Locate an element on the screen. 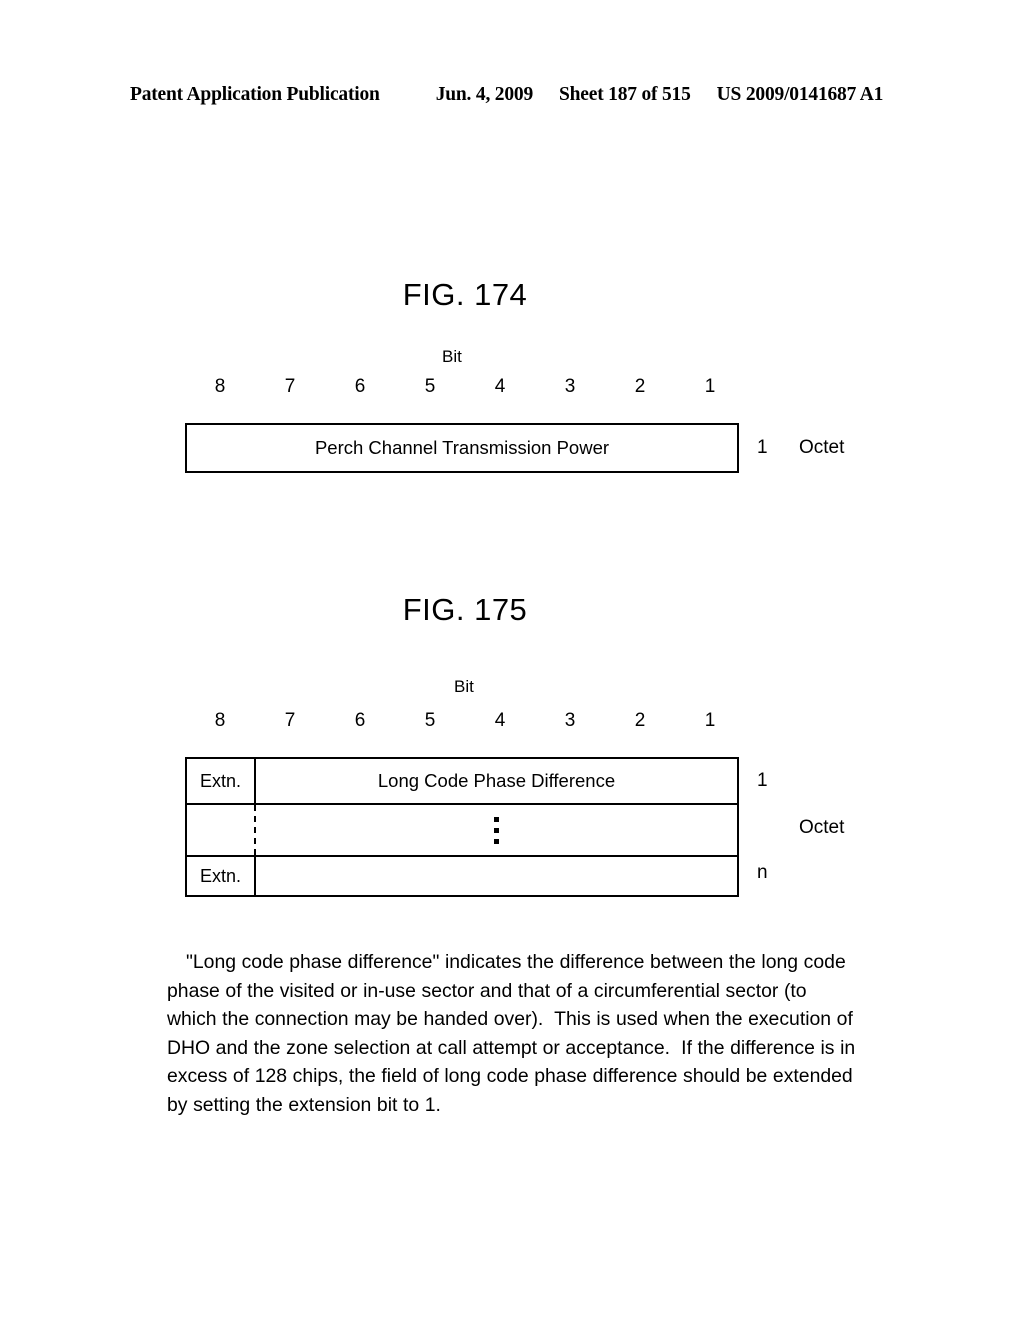  figure-175-title: FIG. 175 is located at coordinates (465, 609).